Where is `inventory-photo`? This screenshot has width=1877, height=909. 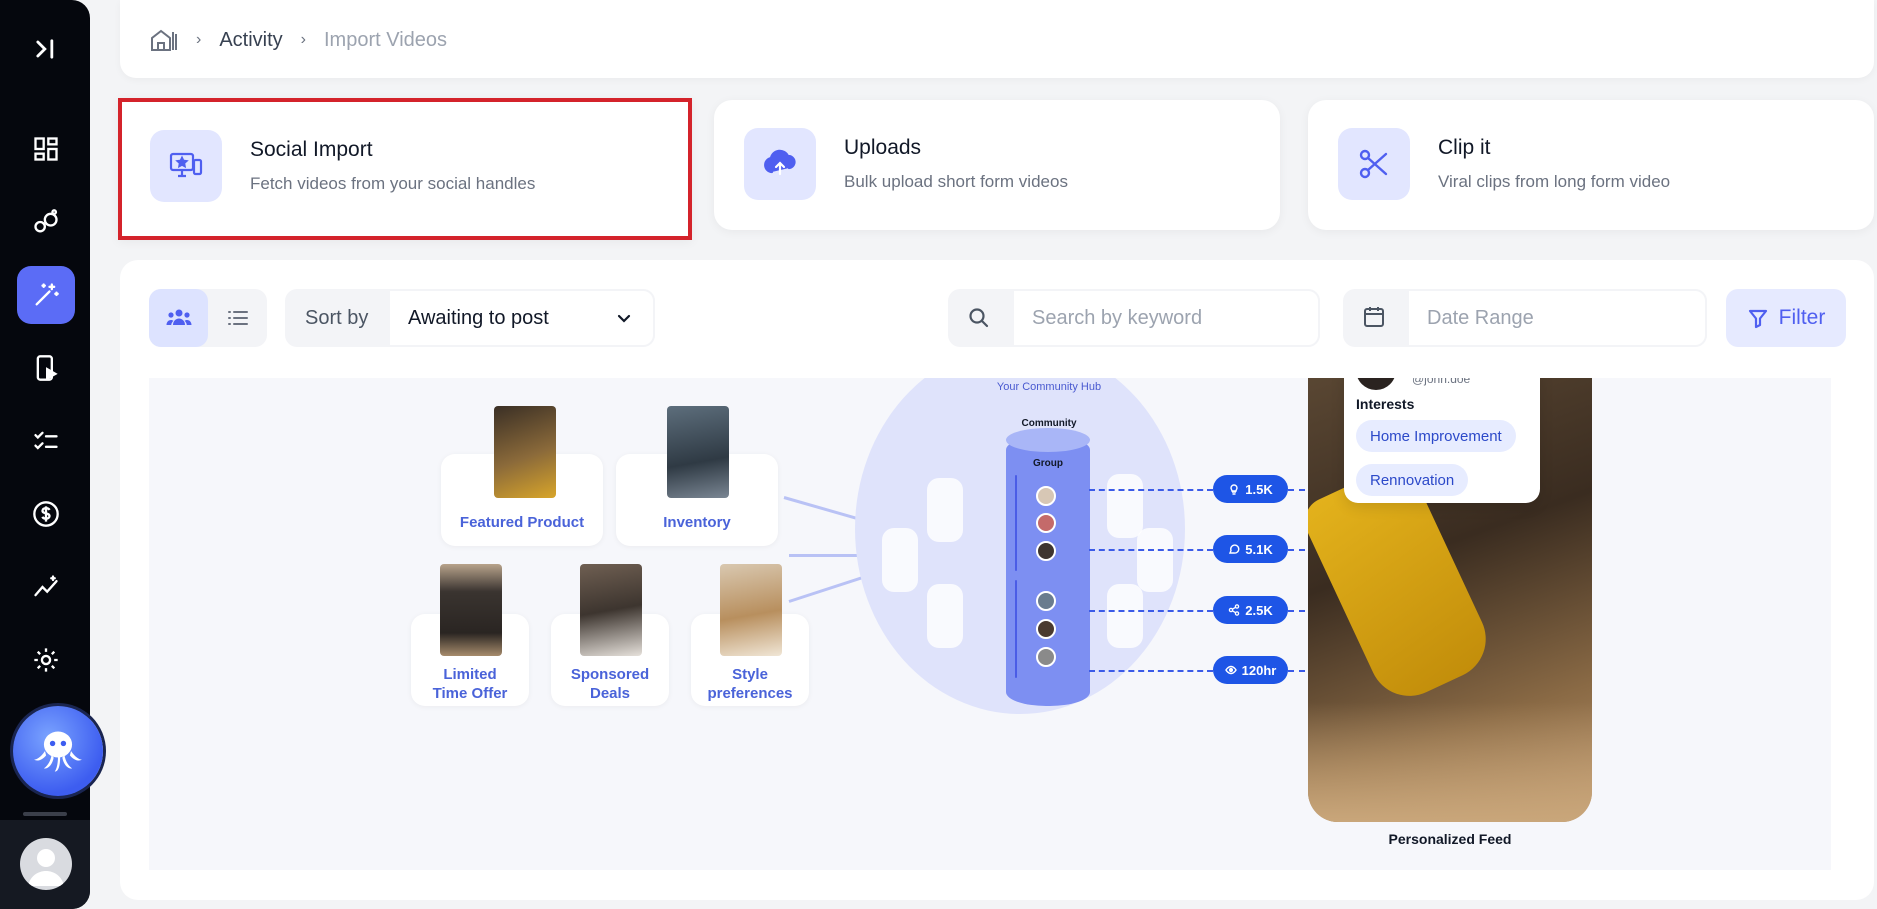 inventory-photo is located at coordinates (698, 452).